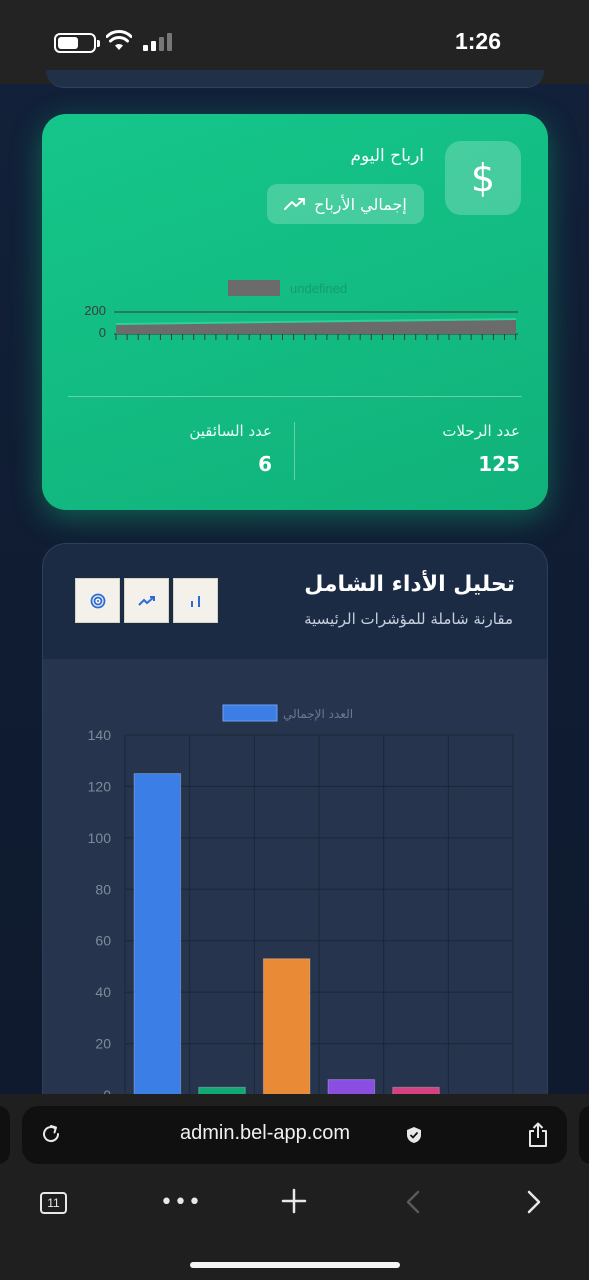 This screenshot has width=589, height=1280. Describe the element at coordinates (230, 431) in the screenshot. I see `stat-drivers-label: عدد السائقين` at that location.